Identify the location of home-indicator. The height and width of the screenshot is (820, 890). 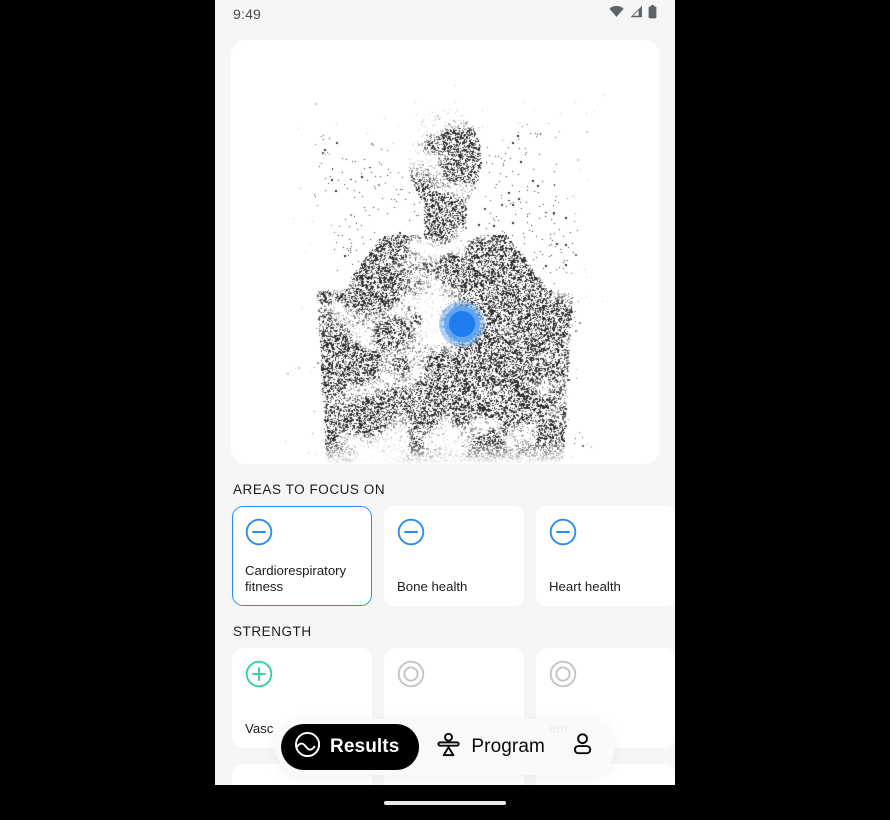
(445, 802).